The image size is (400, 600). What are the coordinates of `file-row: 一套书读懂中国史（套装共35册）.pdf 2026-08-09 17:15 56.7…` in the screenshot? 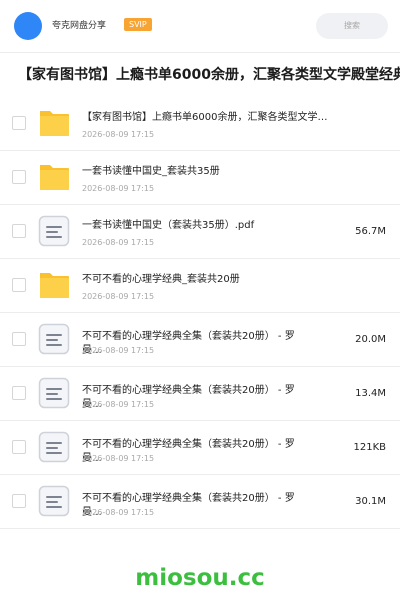 It's located at (200, 232).